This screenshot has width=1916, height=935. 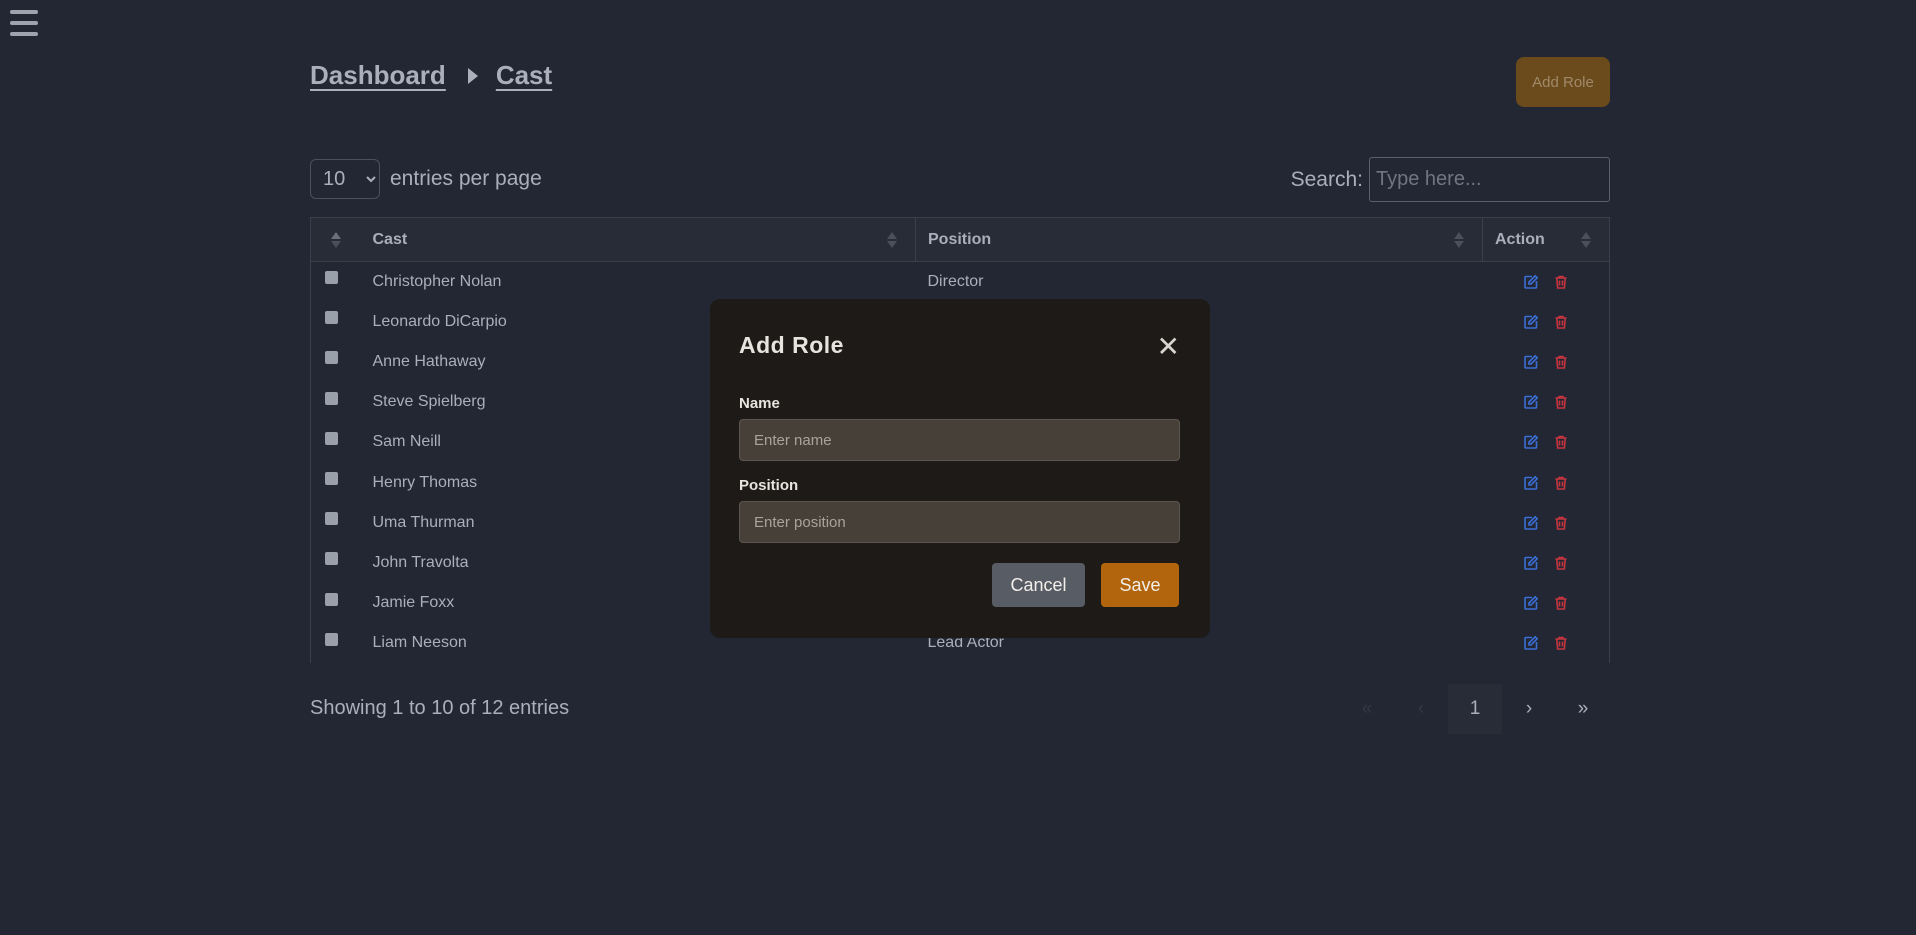 I want to click on search-input, so click(x=1489, y=179).